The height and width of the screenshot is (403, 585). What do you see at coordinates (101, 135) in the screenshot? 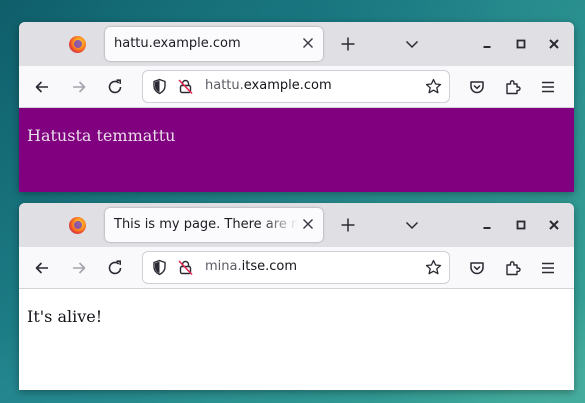
I see `page-heading-text: Hatusta temmattu` at bounding box center [101, 135].